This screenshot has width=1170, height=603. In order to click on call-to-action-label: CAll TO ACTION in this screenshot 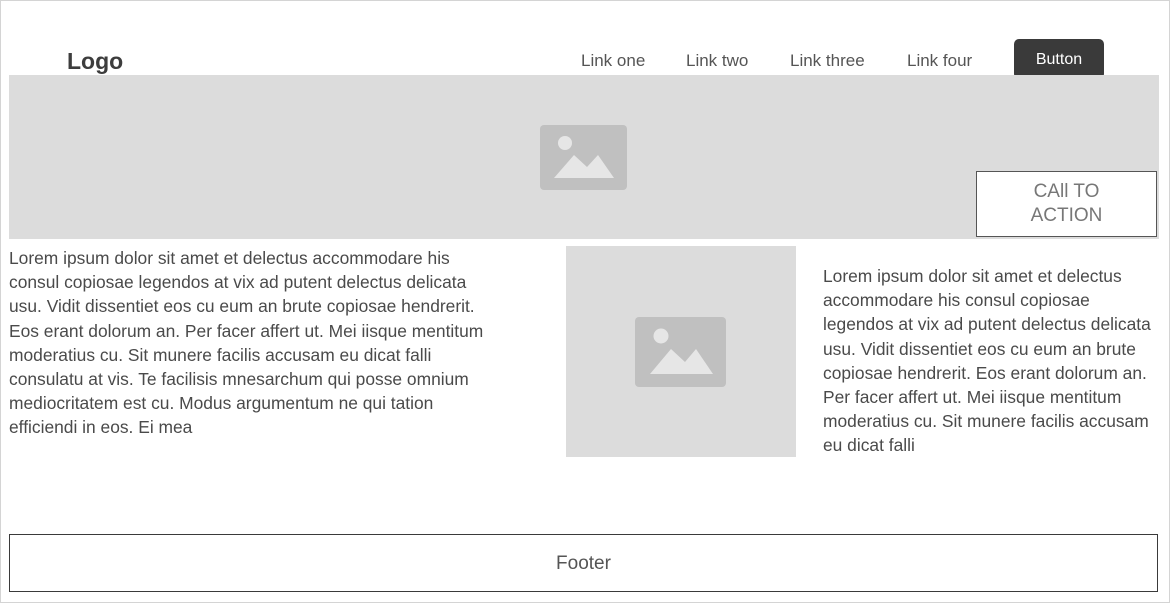, I will do `click(1066, 203)`.